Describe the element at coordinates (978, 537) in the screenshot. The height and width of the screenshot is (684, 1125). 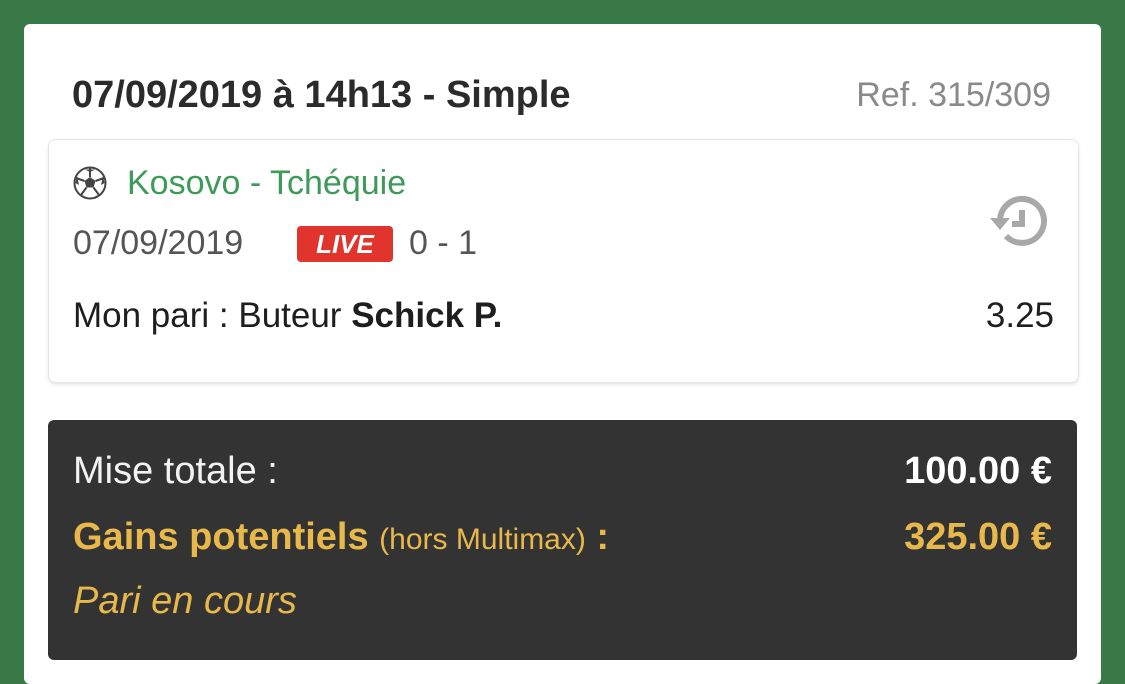
I see `potential-gains-value: 325.00 €` at that location.